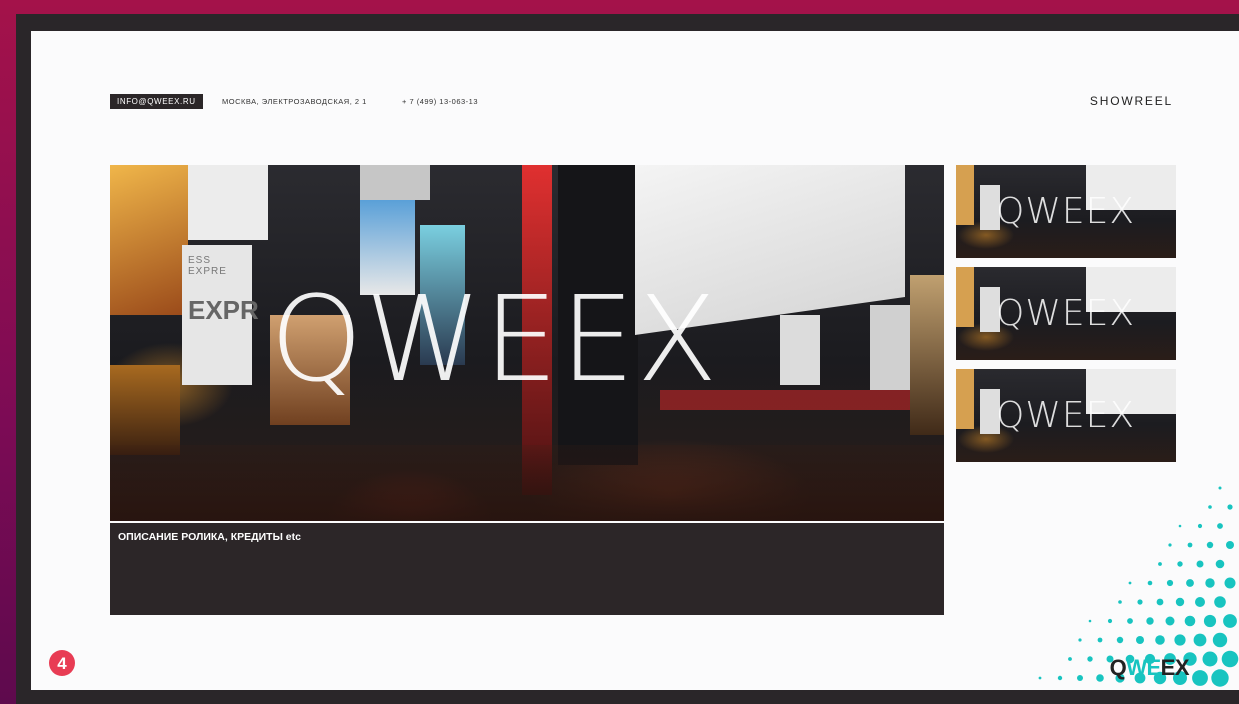 This screenshot has height=704, width=1239. I want to click on billboard-big-text: EXPR, so click(223, 310).